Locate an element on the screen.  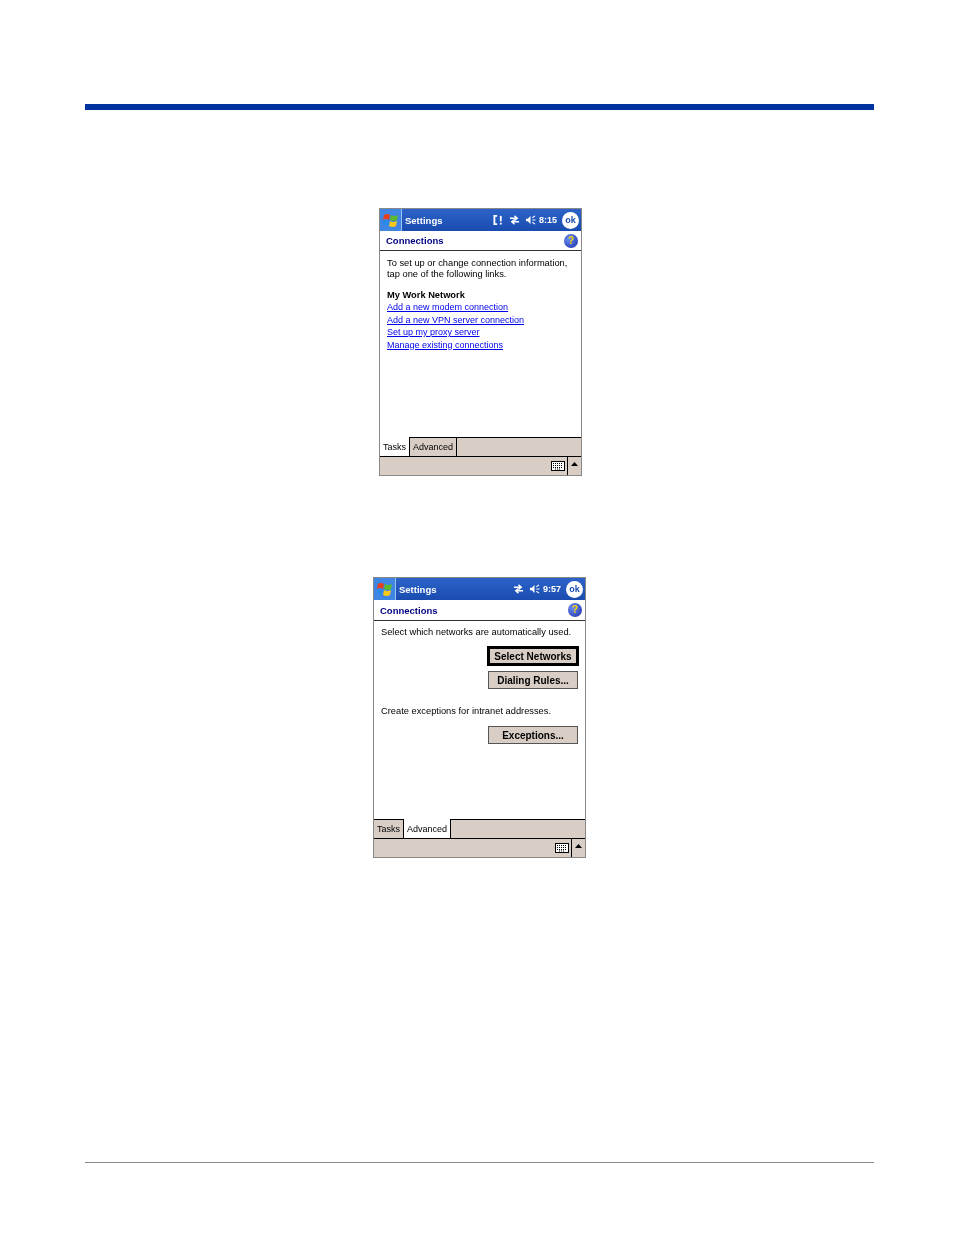
settings-link: Add a new VPN server connection is located at coordinates (456, 319).